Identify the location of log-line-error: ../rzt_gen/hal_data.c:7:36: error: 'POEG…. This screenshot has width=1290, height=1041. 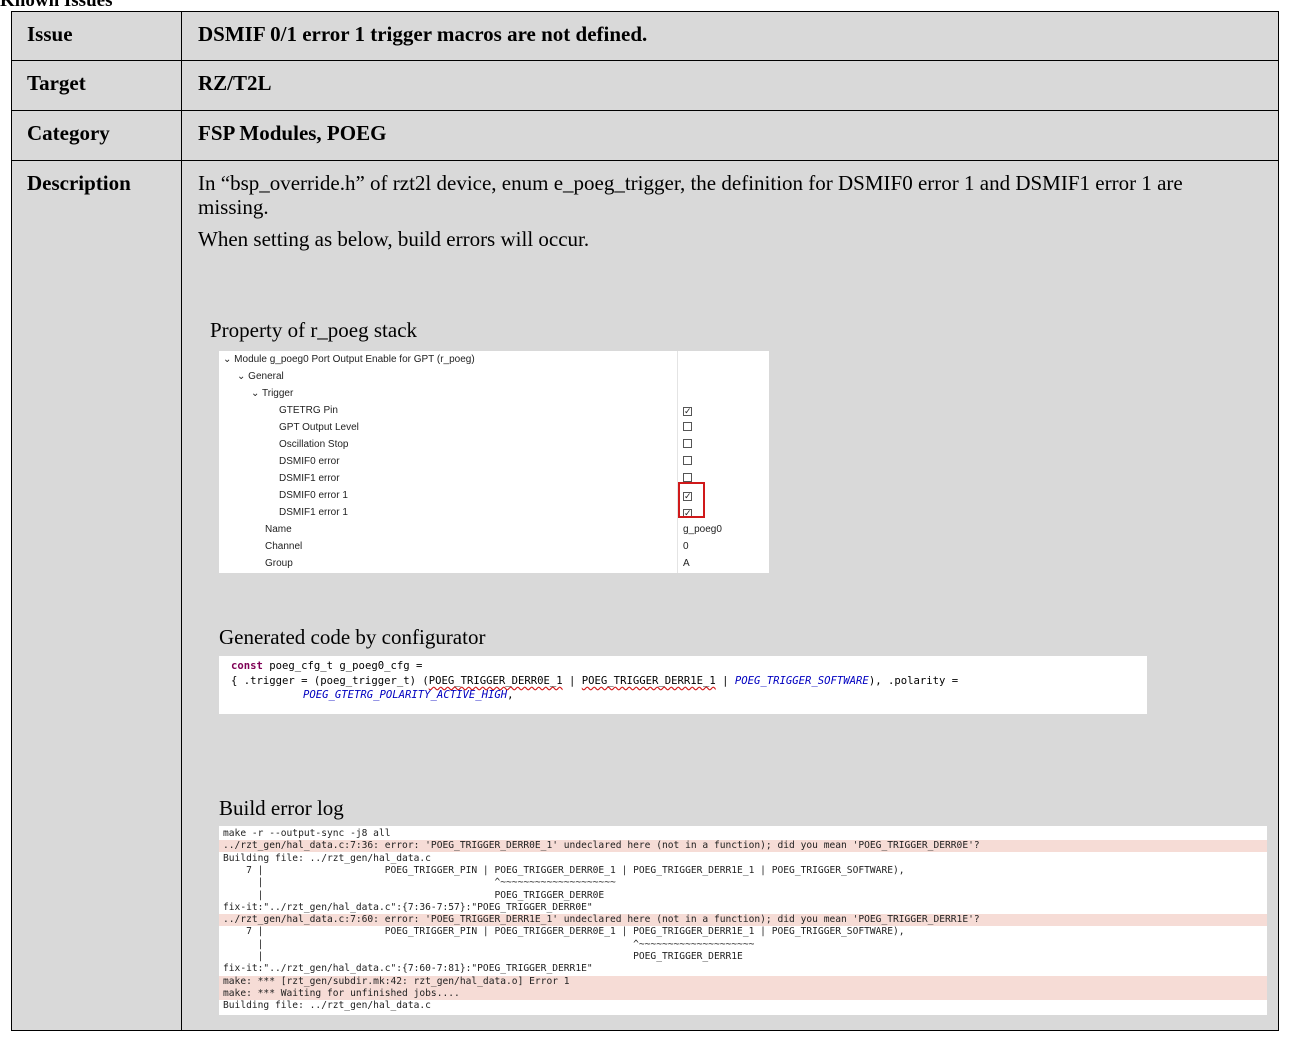
(743, 846).